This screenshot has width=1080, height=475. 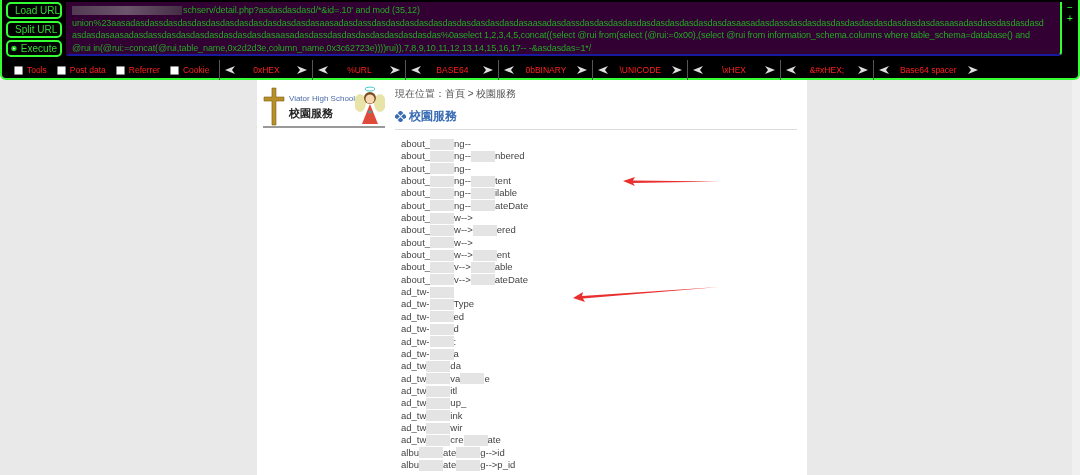 I want to click on hackbar-button: Execute, so click(x=34, y=48).